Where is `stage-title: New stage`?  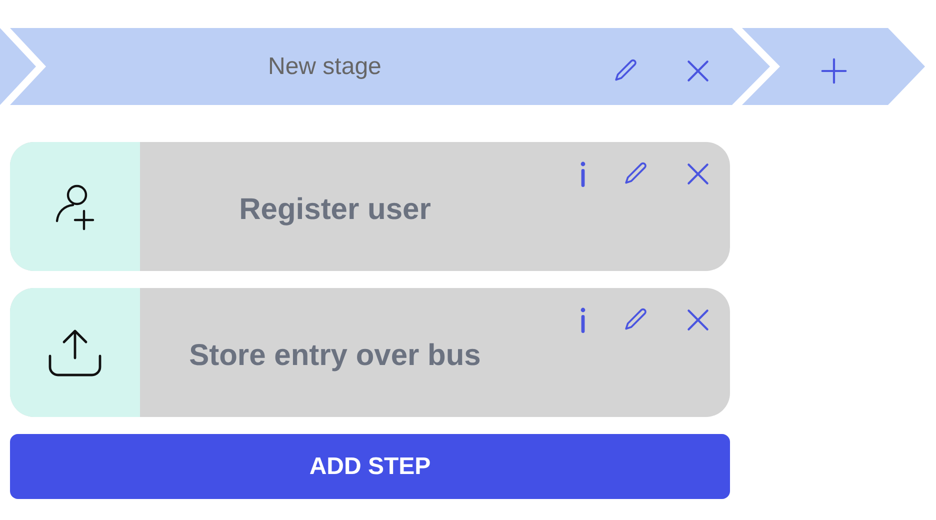
stage-title: New stage is located at coordinates (325, 67).